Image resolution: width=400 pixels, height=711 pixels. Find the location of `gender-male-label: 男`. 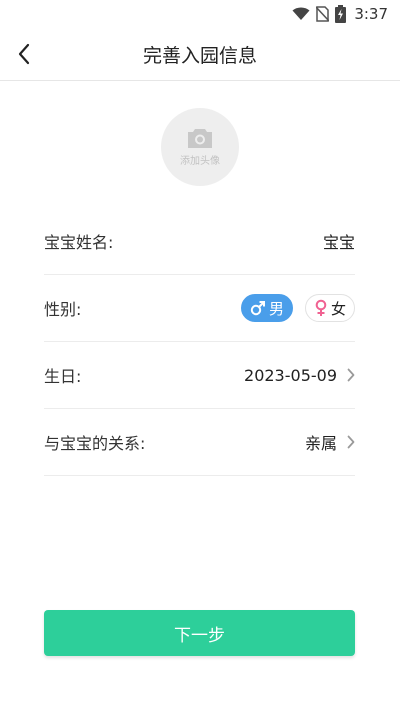

gender-male-label: 男 is located at coordinates (276, 308).